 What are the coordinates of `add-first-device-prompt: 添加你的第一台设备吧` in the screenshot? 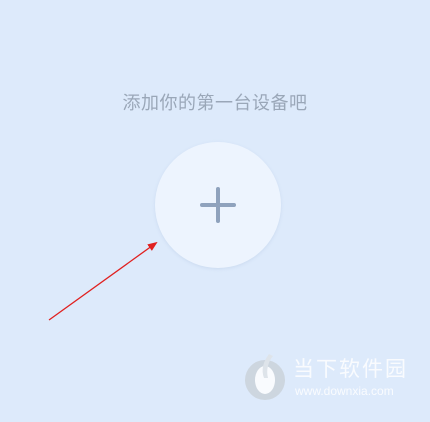 It's located at (215, 103).